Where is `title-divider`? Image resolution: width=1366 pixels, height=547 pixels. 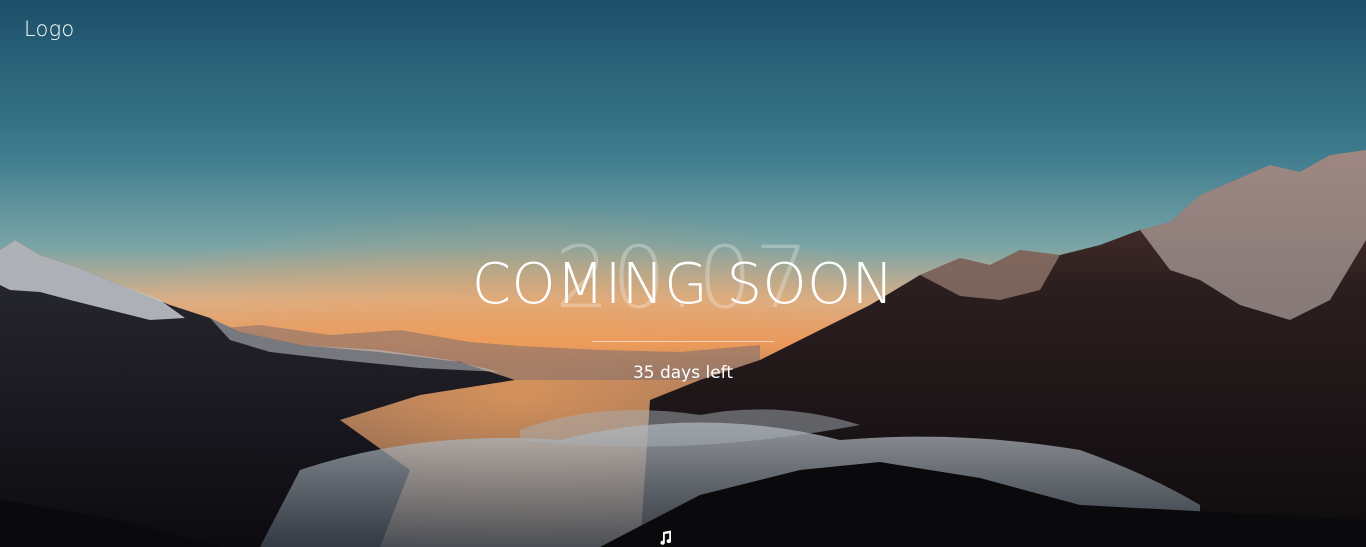 title-divider is located at coordinates (683, 341).